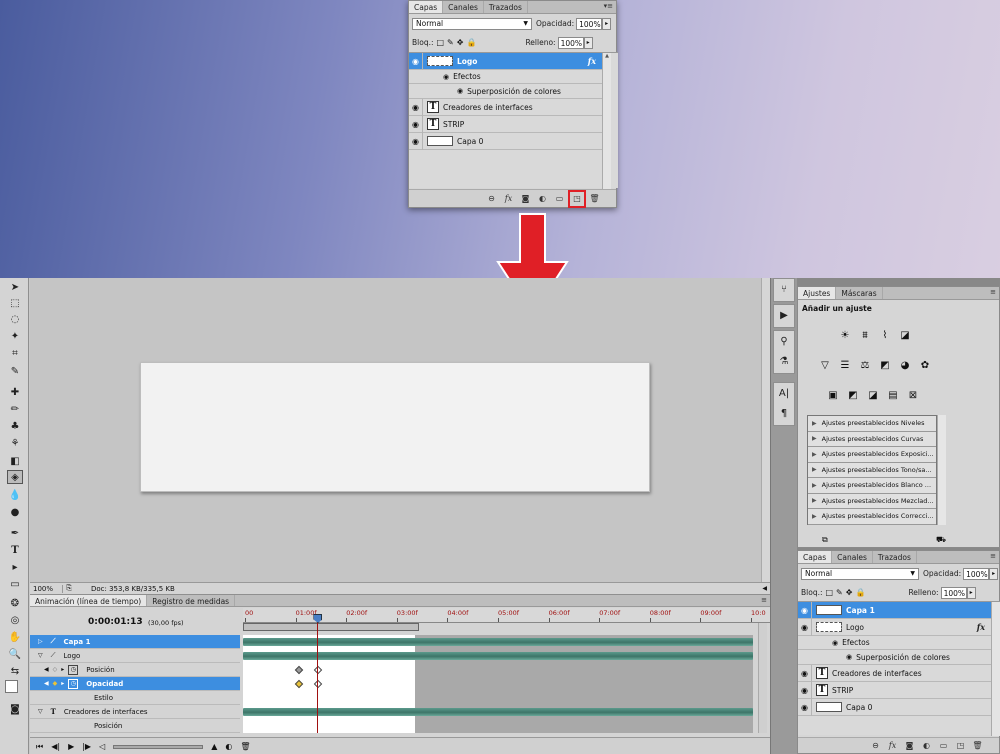  I want to click on clone-source-icon: ⚗, so click(784, 361).